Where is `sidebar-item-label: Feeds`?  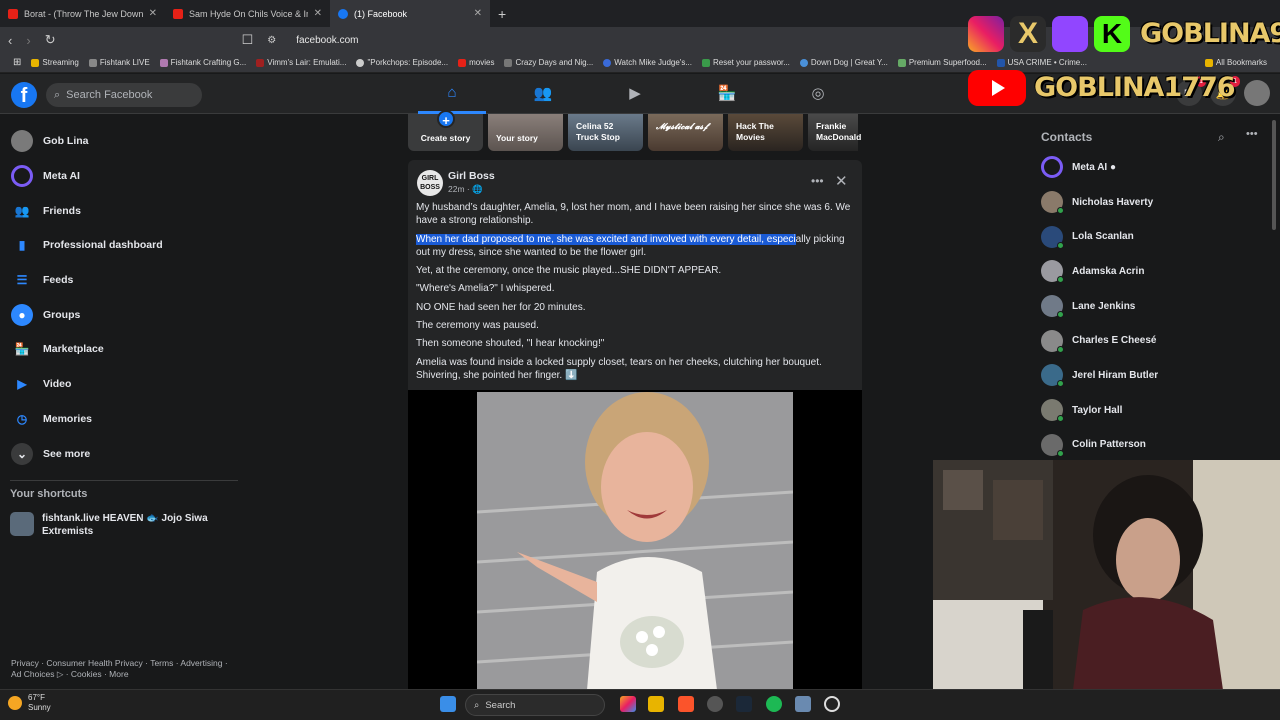
sidebar-item-label: Feeds is located at coordinates (58, 280).